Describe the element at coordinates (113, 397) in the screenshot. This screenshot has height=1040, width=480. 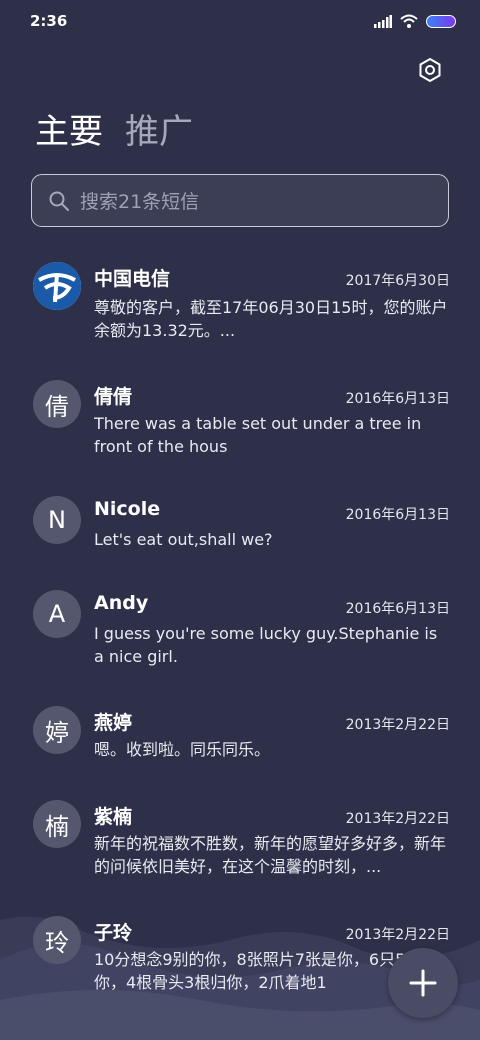
I see `sender-name: 倩倩` at that location.